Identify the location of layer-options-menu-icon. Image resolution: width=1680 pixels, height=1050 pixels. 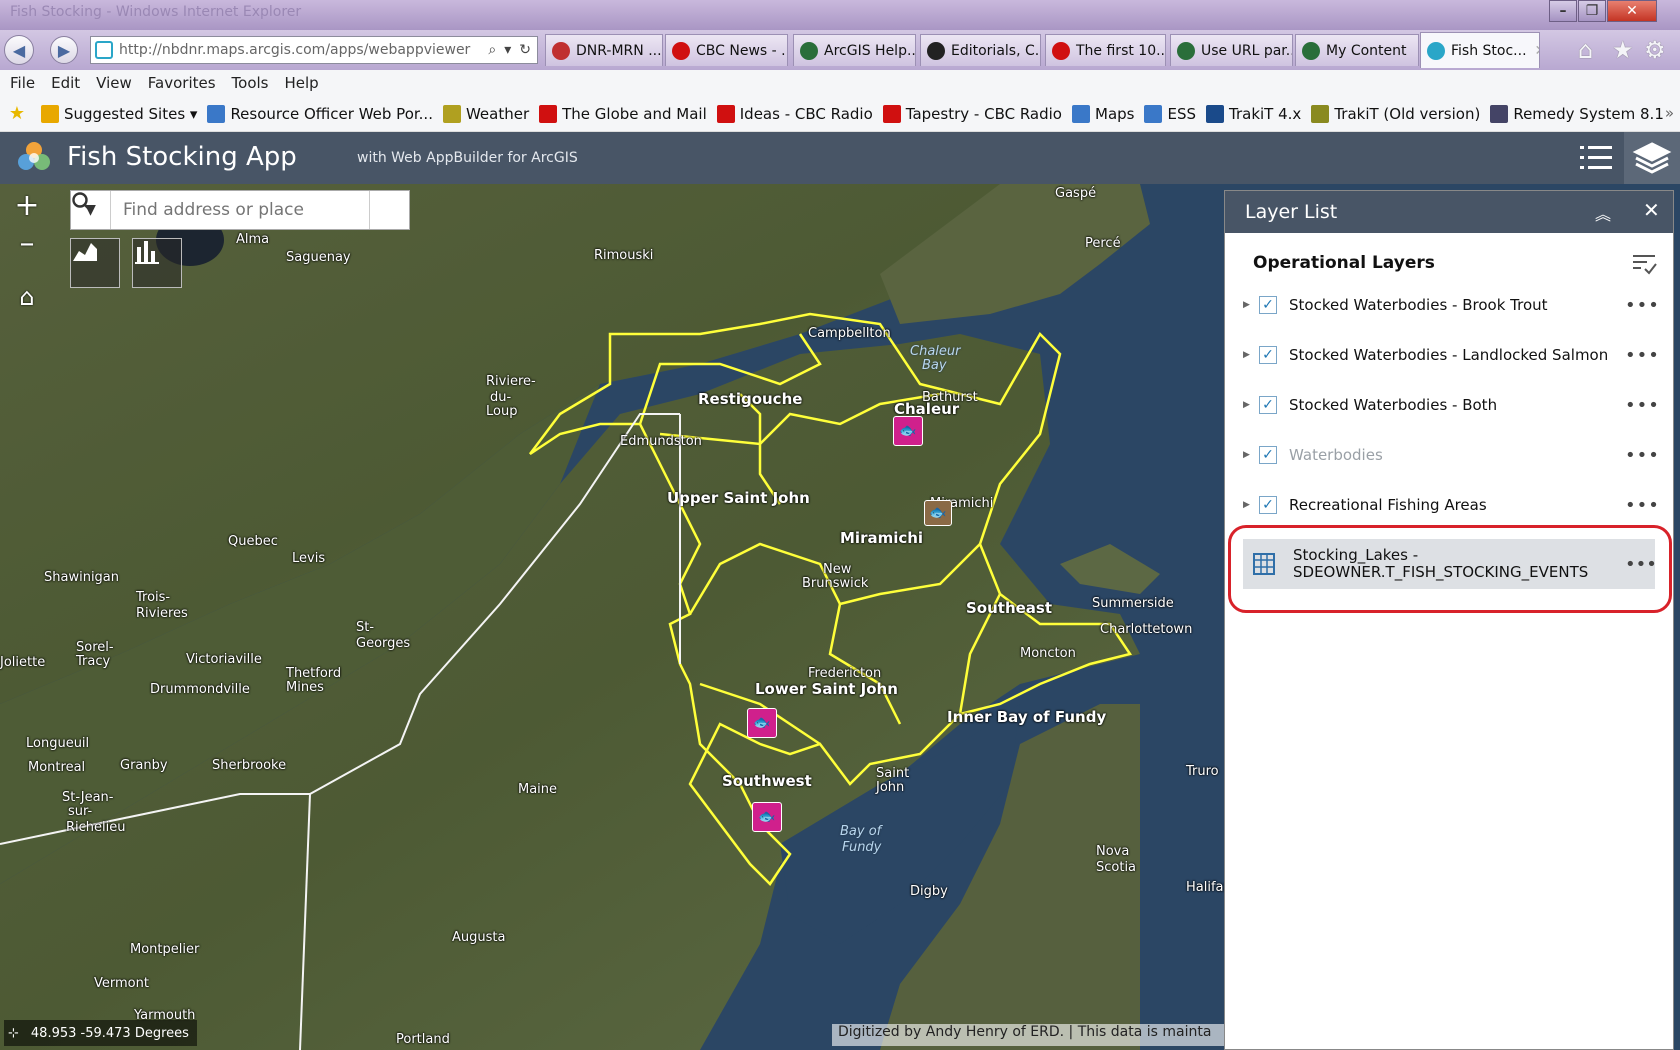
(1644, 263).